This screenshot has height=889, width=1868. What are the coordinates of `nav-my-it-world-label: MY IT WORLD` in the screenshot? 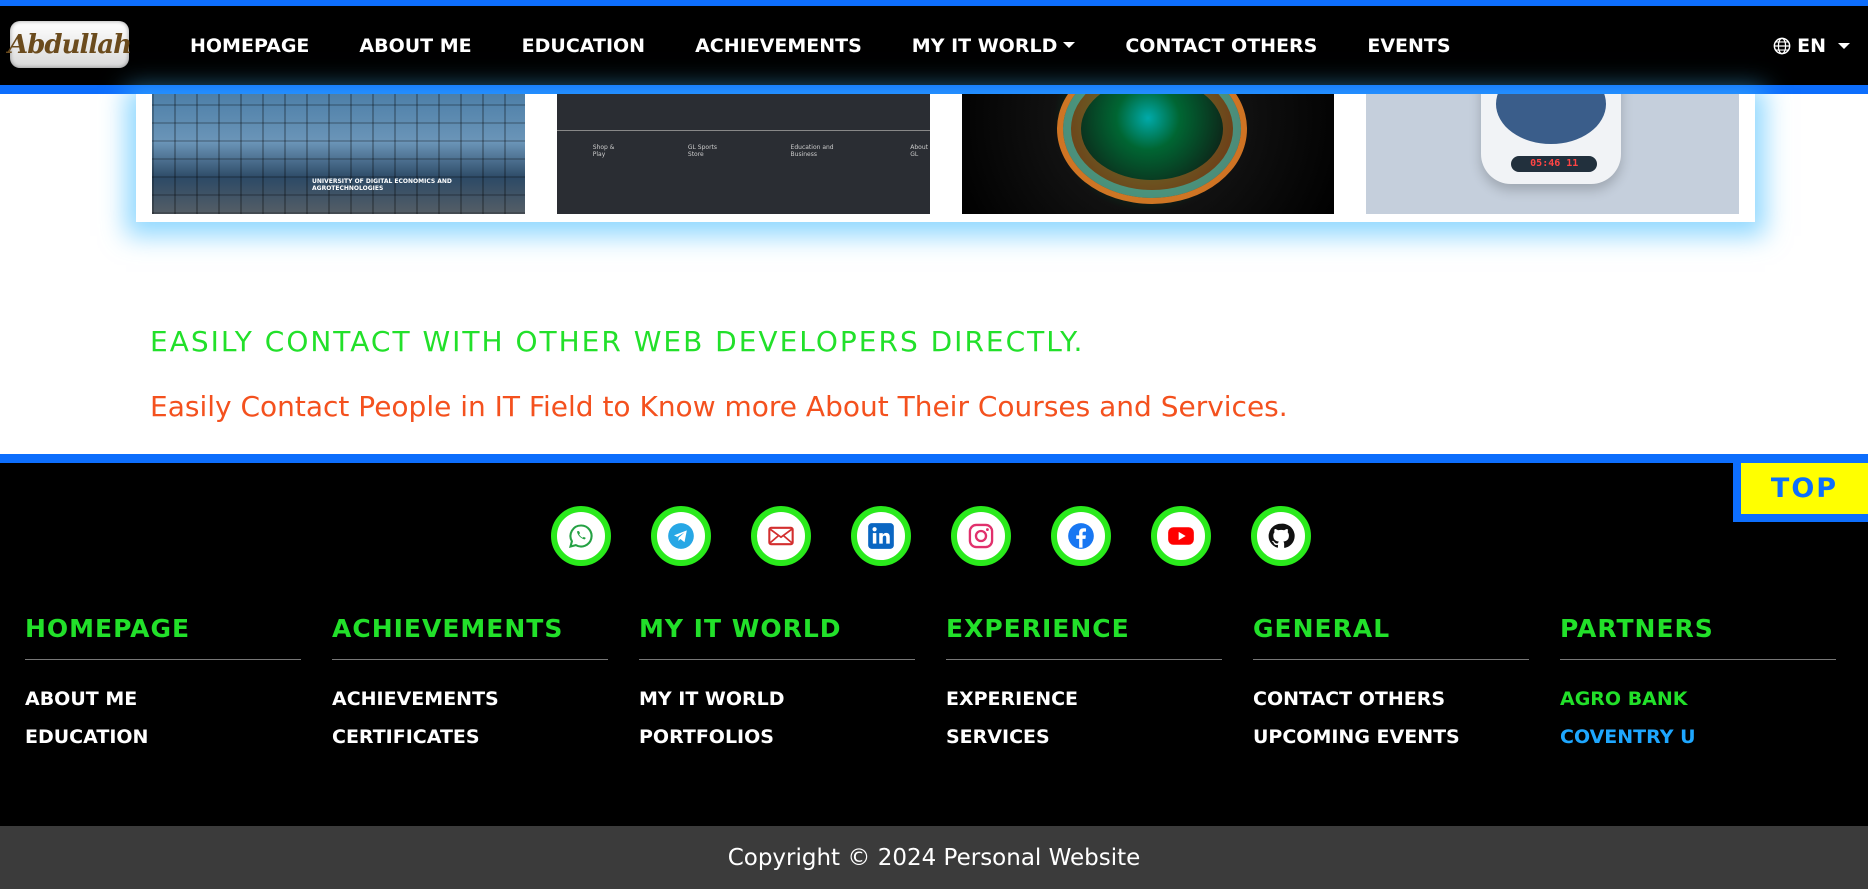 It's located at (984, 46).